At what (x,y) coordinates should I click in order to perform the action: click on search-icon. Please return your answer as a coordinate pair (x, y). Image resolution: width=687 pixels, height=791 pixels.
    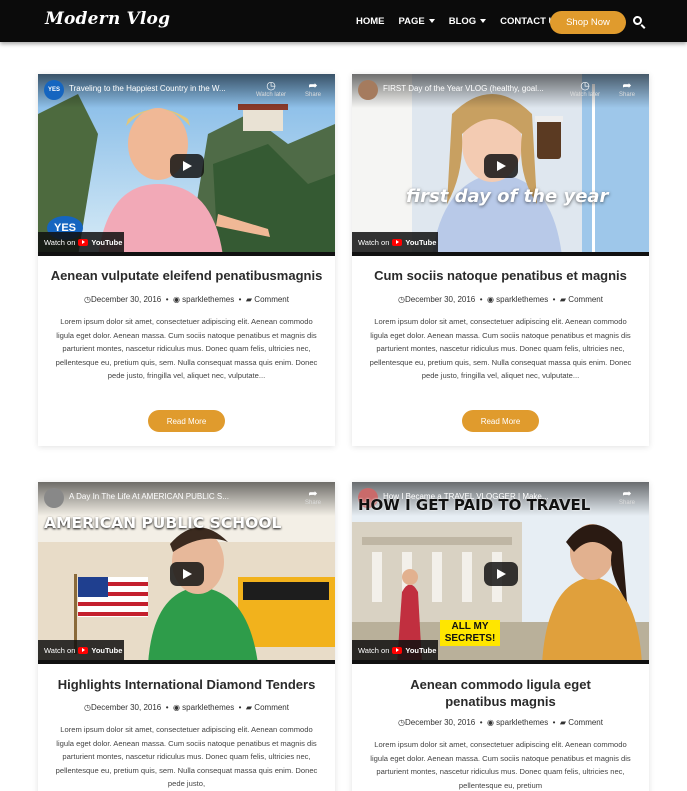
    Looking at the image, I should click on (637, 20).